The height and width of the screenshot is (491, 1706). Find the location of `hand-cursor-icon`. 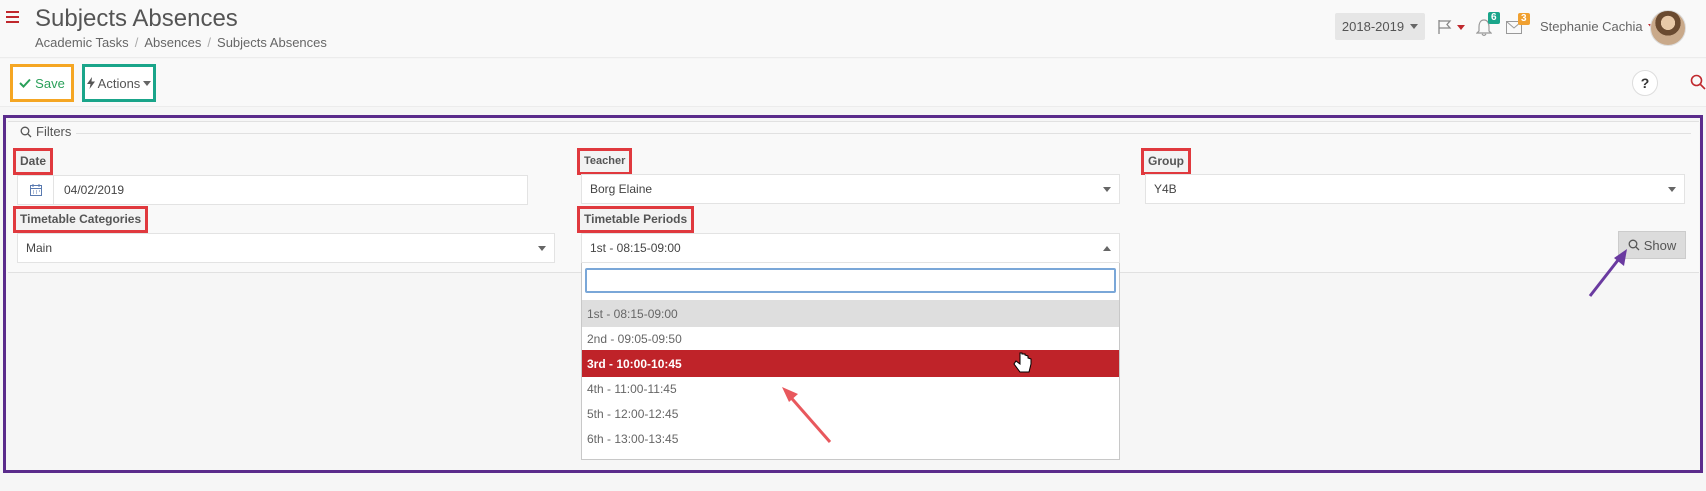

hand-cursor-icon is located at coordinates (1022, 362).